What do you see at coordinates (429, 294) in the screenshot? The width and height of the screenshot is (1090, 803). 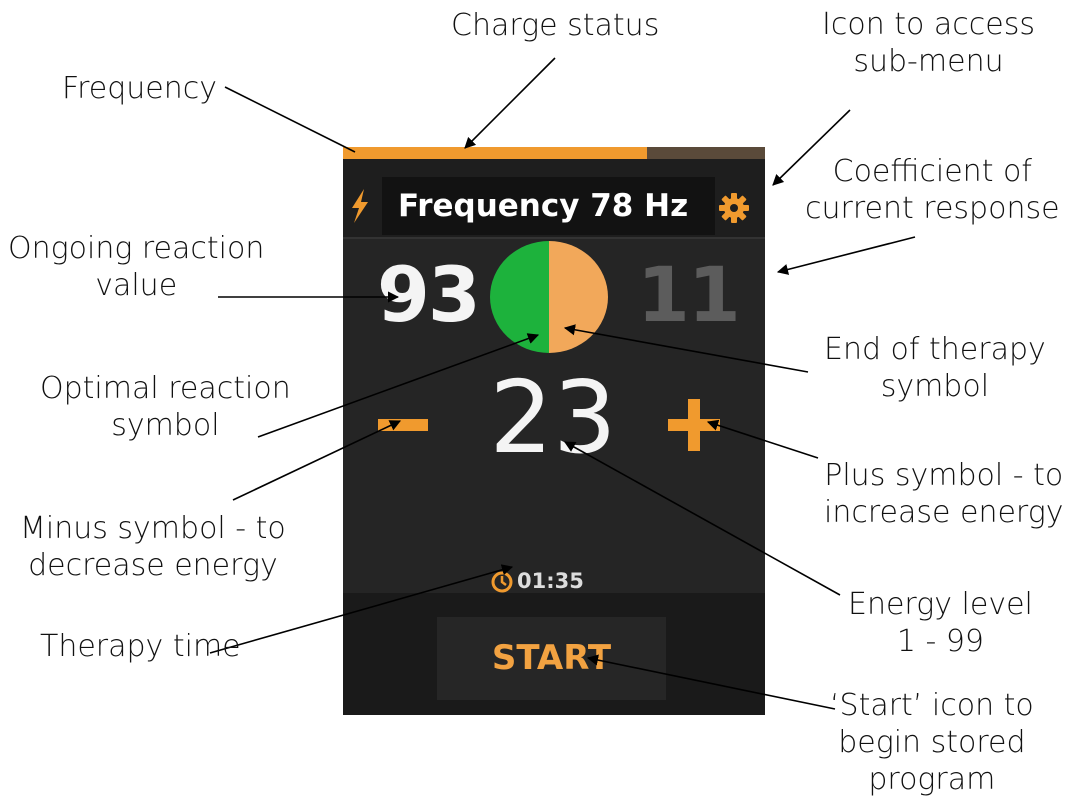 I see `ongoing-reaction-value: 93` at bounding box center [429, 294].